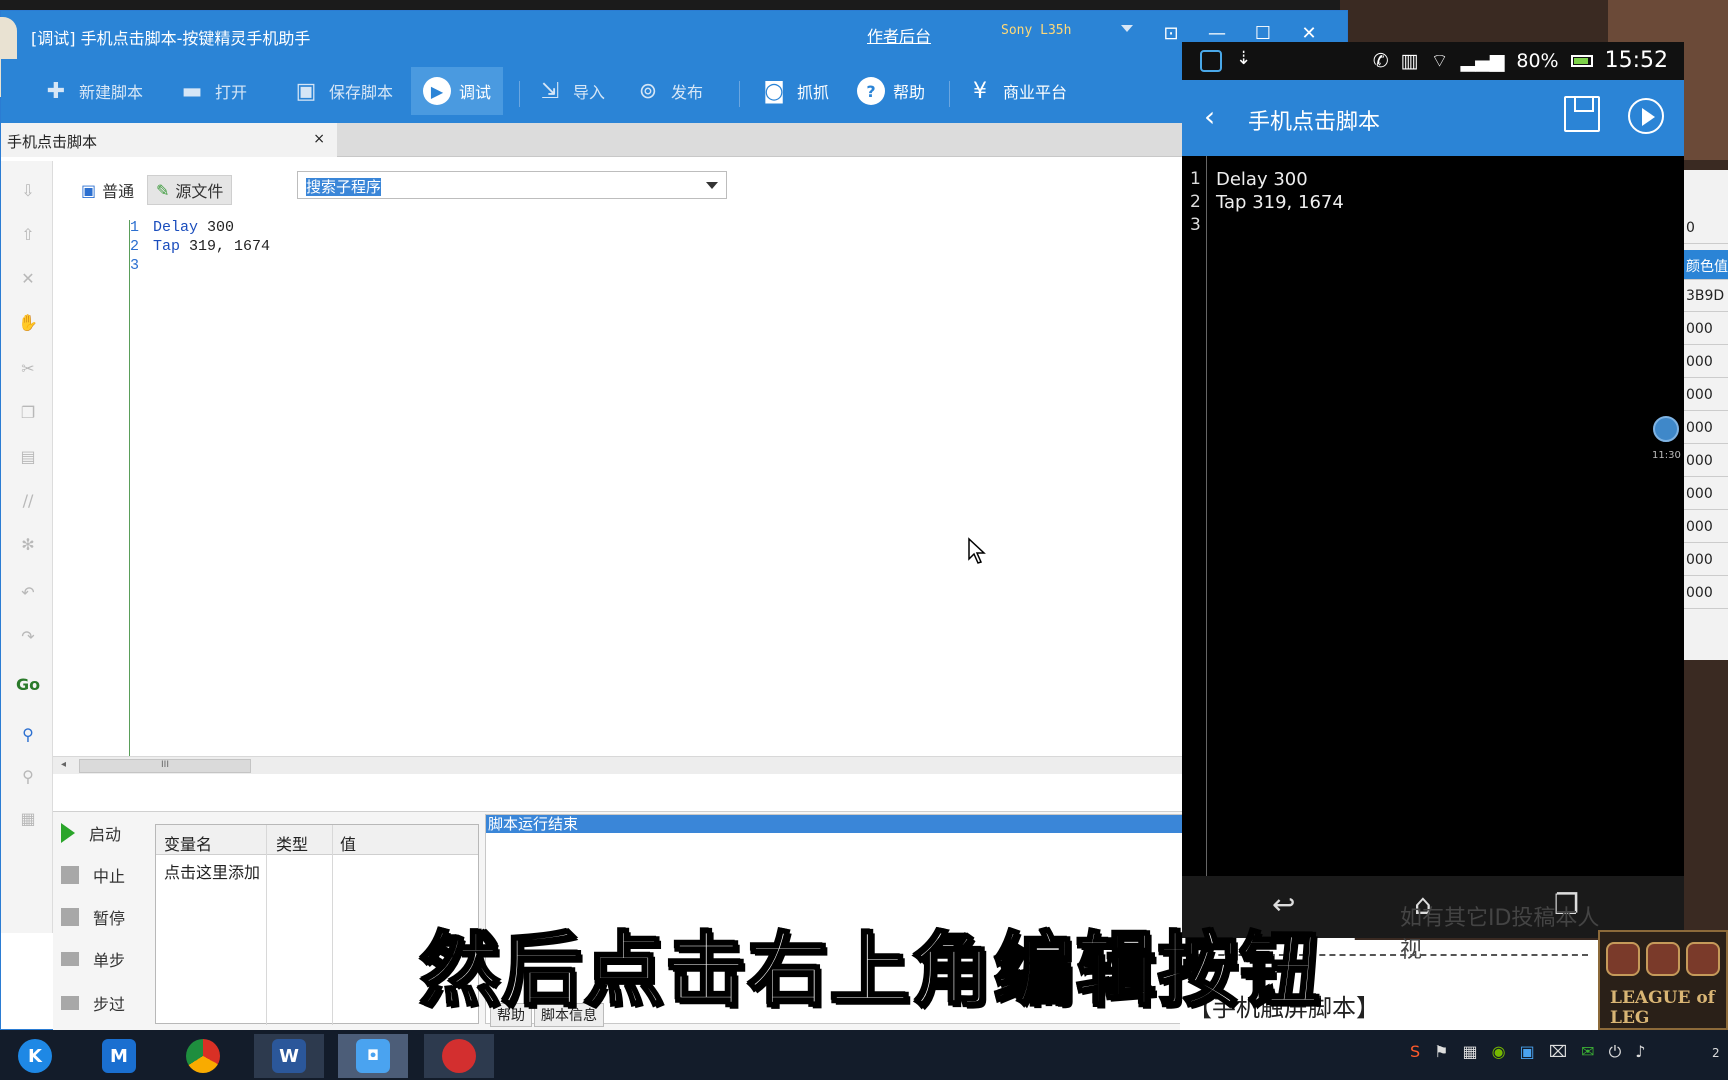  What do you see at coordinates (1582, 114) in the screenshot?
I see `edit-save-button` at bounding box center [1582, 114].